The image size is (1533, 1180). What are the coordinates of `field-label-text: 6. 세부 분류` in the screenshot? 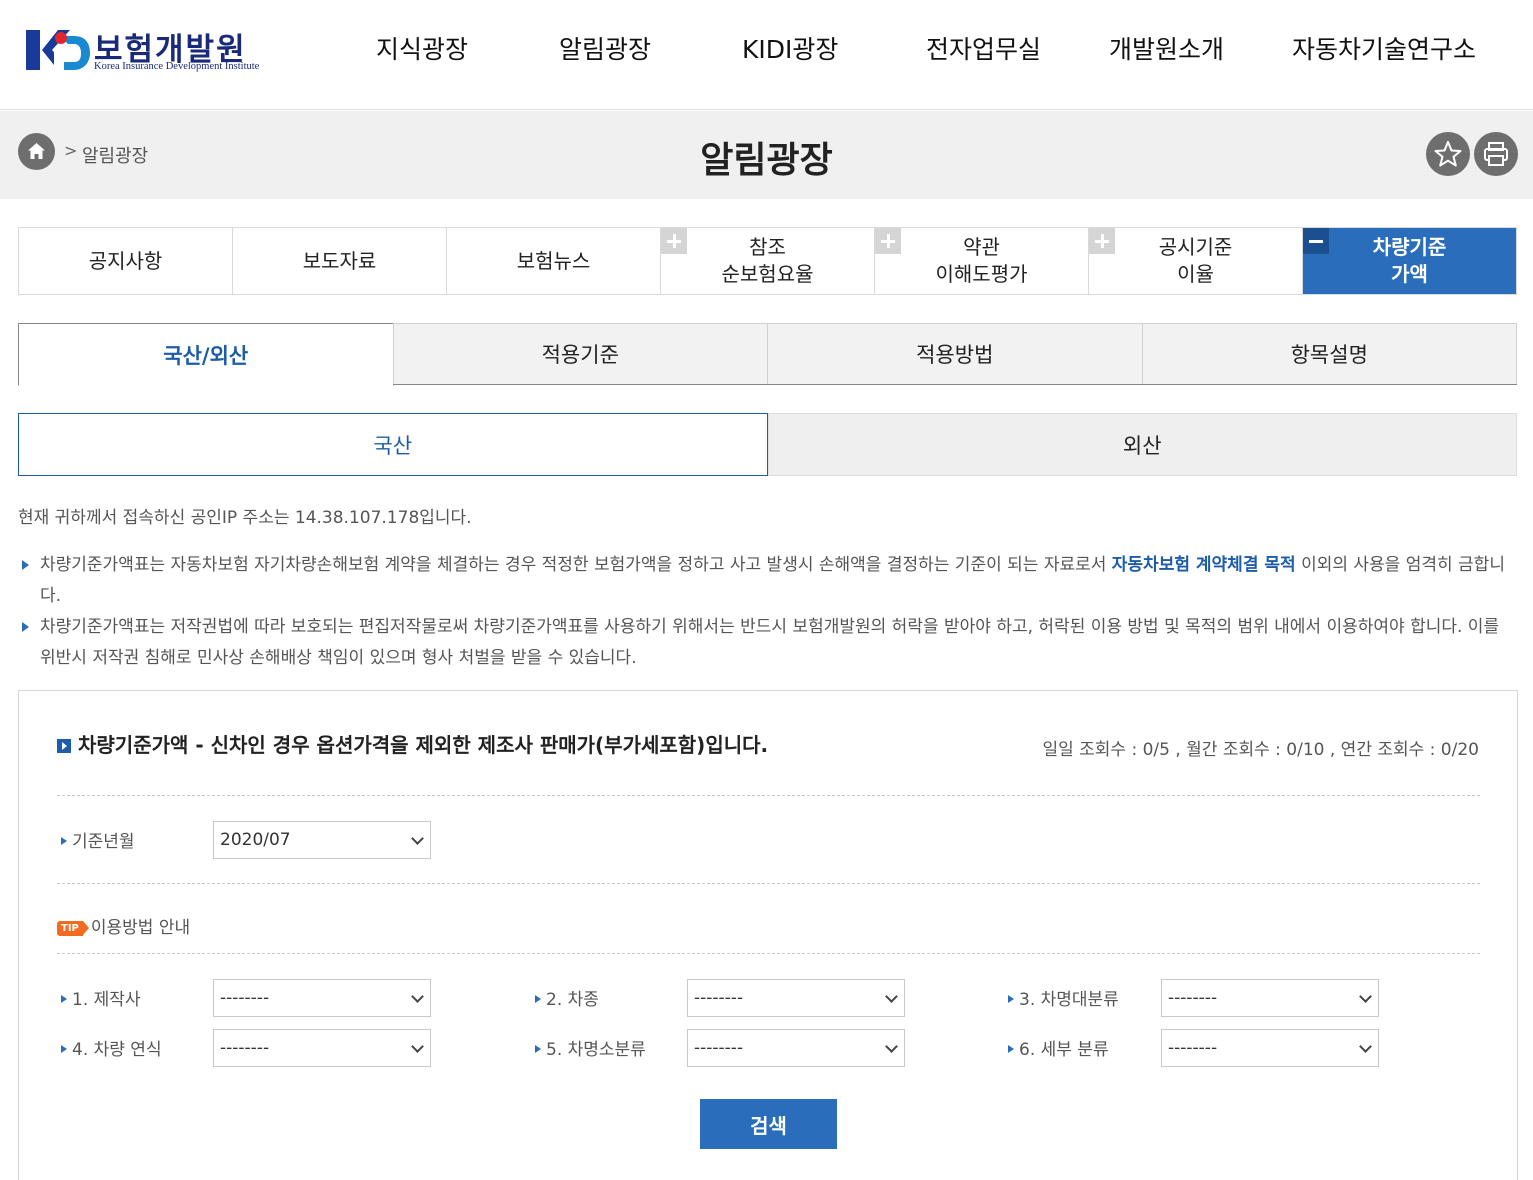 It's located at (1064, 1050).